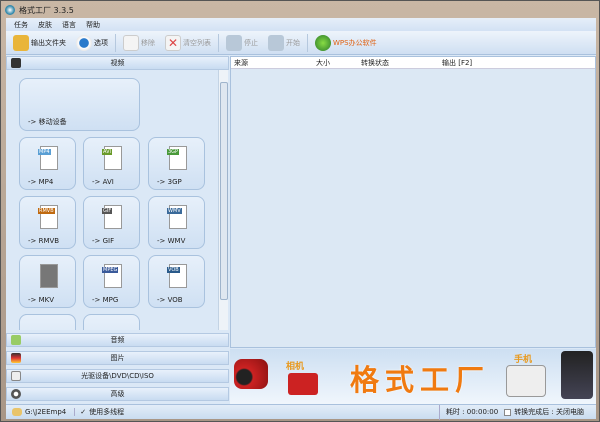  I want to click on format-tile: 3GP -> 3GP, so click(176, 163).